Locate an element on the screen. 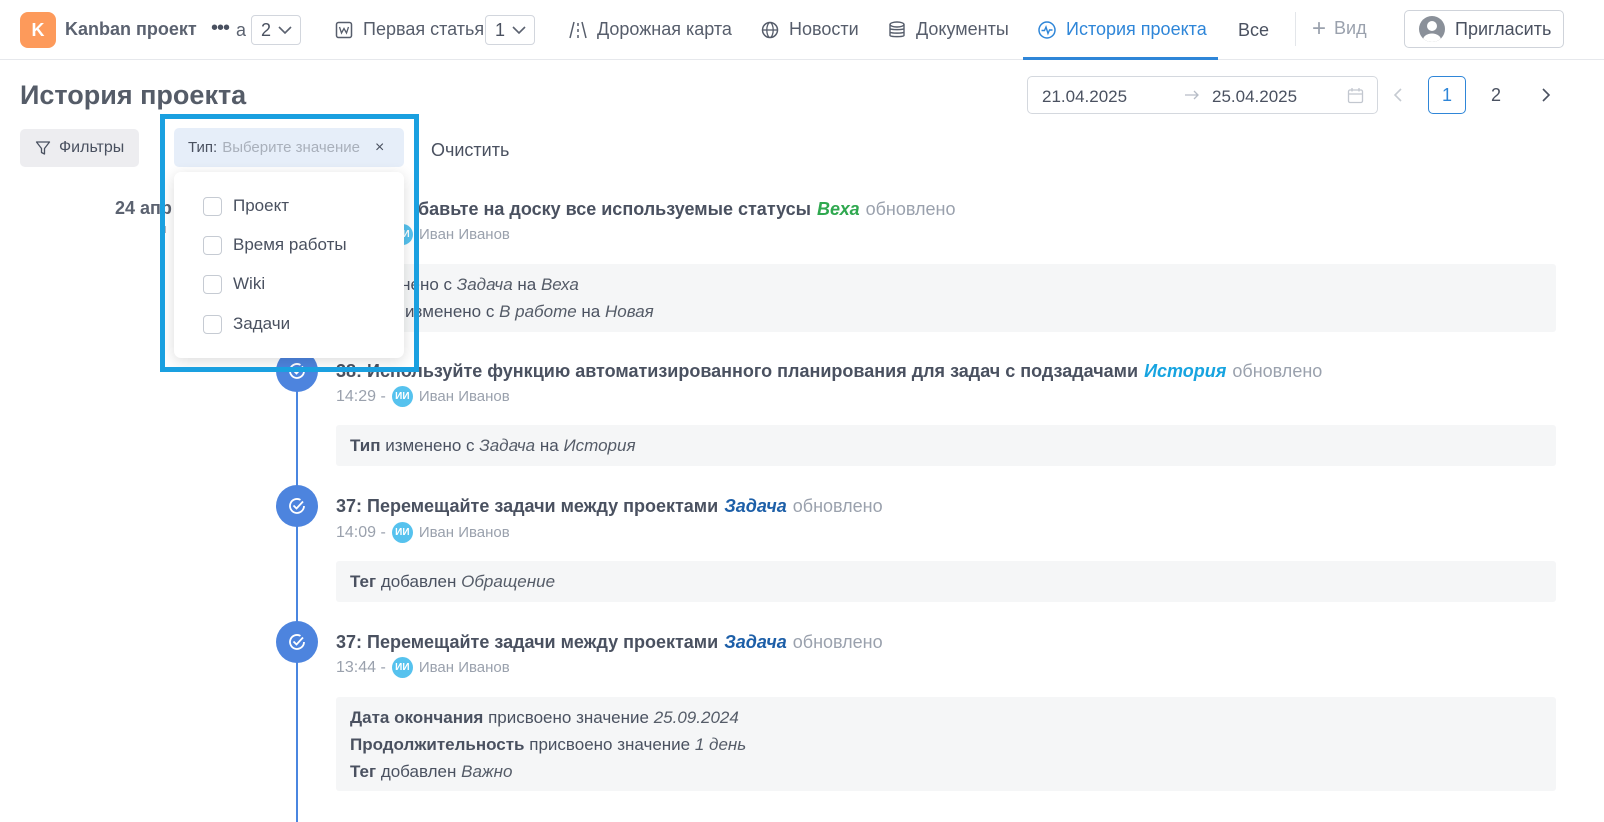 This screenshot has width=1604, height=822. option-work-time: Время работы is located at coordinates (275, 245).